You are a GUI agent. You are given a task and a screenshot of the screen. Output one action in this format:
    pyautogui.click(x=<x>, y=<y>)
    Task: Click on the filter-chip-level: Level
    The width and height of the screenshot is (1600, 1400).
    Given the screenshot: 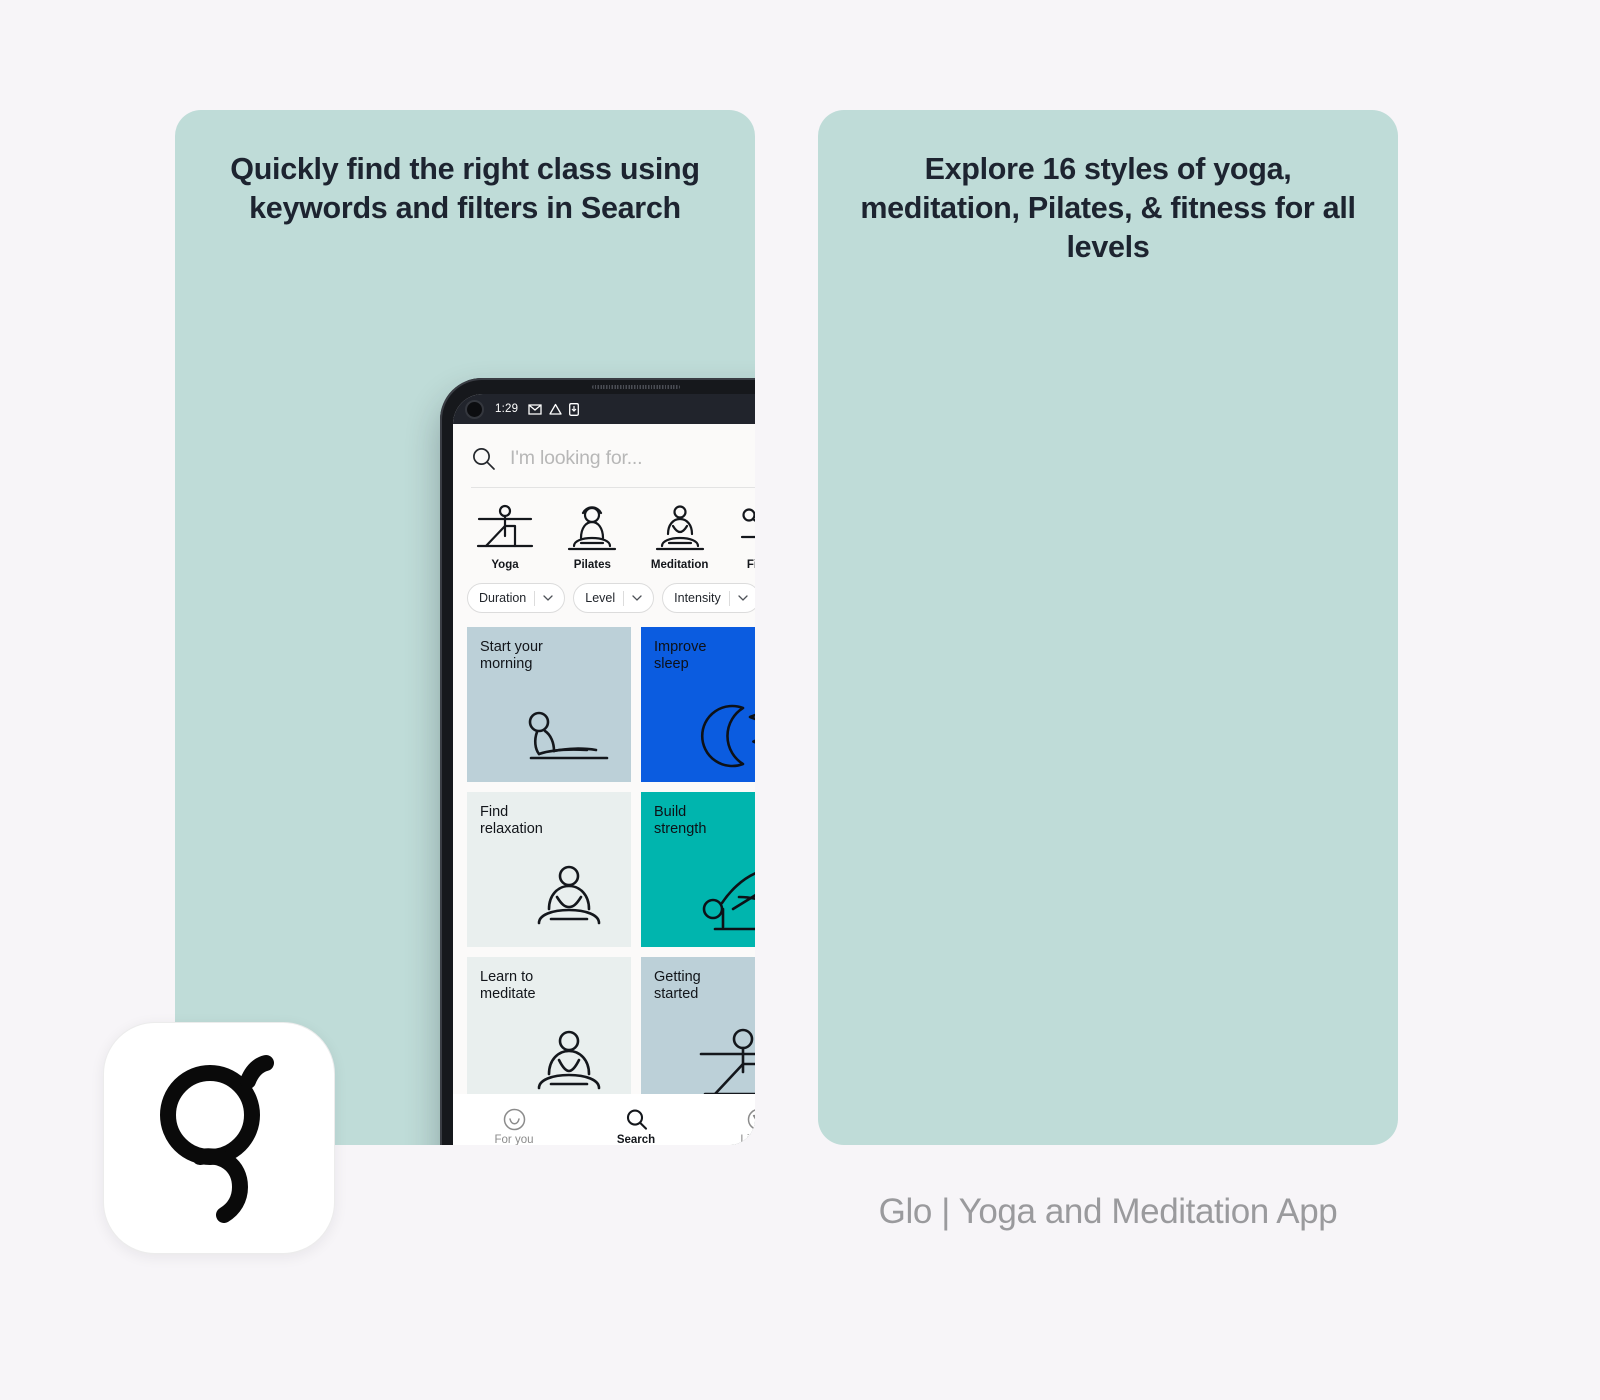 What is the action you would take?
    pyautogui.click(x=614, y=598)
    